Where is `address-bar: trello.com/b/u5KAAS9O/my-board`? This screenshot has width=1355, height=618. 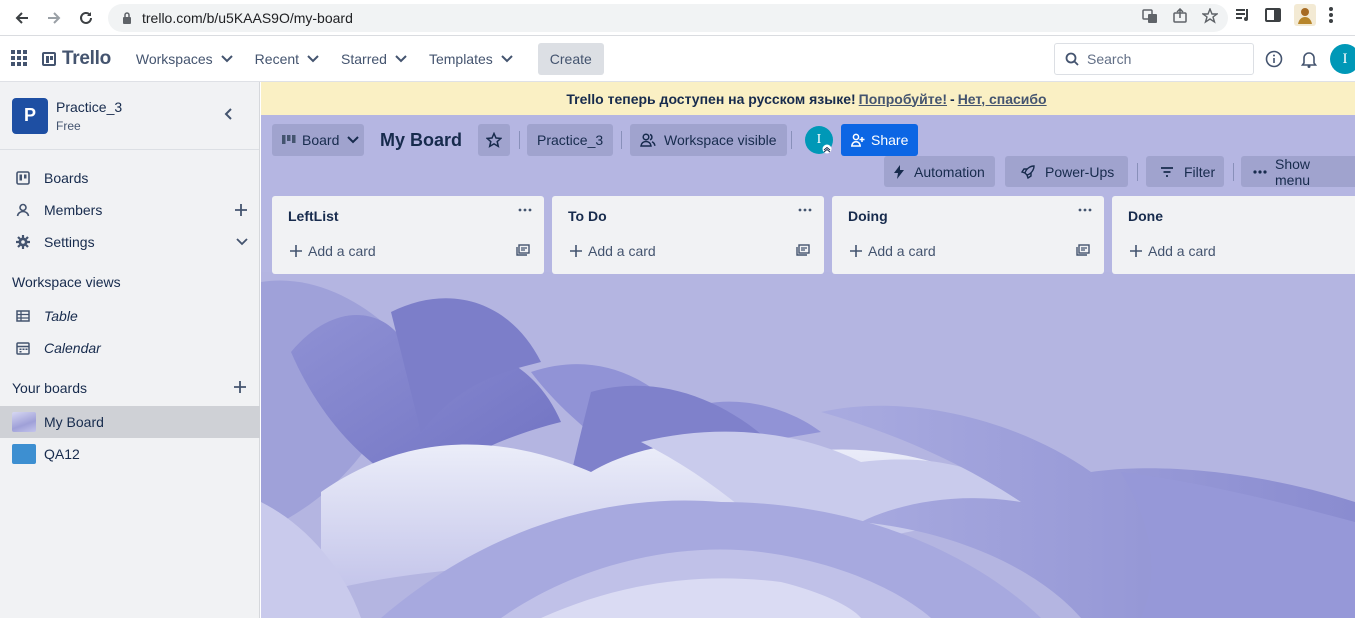
address-bar: trello.com/b/u5KAAS9O/my-board is located at coordinates (668, 18).